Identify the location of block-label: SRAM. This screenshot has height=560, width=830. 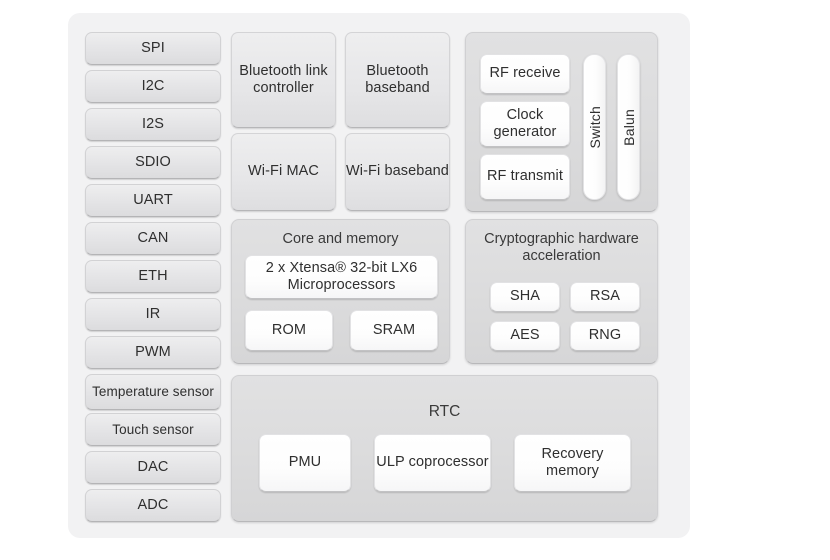
(394, 329).